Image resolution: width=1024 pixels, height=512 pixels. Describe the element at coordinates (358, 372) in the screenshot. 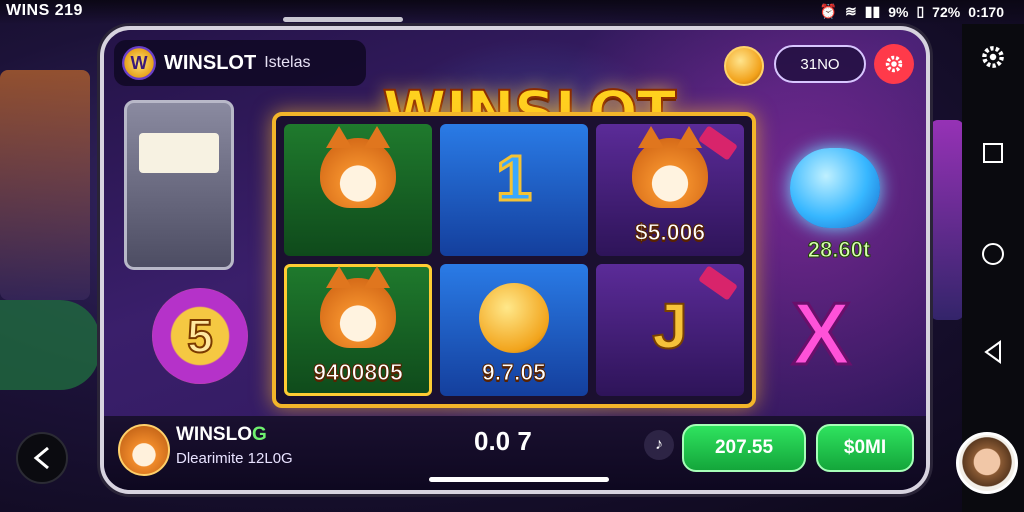

I see `cell-value: 9400805` at that location.